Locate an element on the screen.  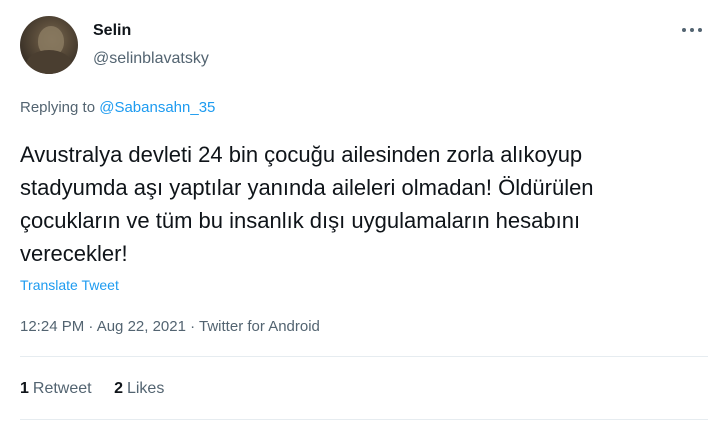
tweet-stats: 1 Retweet 2 Likes is located at coordinates (101, 389).